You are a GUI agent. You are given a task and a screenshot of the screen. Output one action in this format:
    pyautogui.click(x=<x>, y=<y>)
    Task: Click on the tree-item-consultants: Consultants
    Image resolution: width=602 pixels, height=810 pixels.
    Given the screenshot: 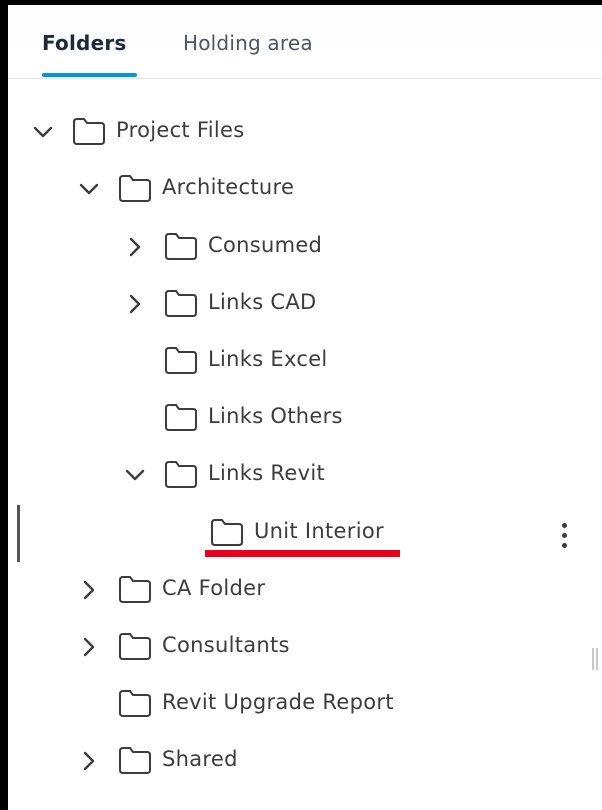 What is the action you would take?
    pyautogui.click(x=305, y=648)
    